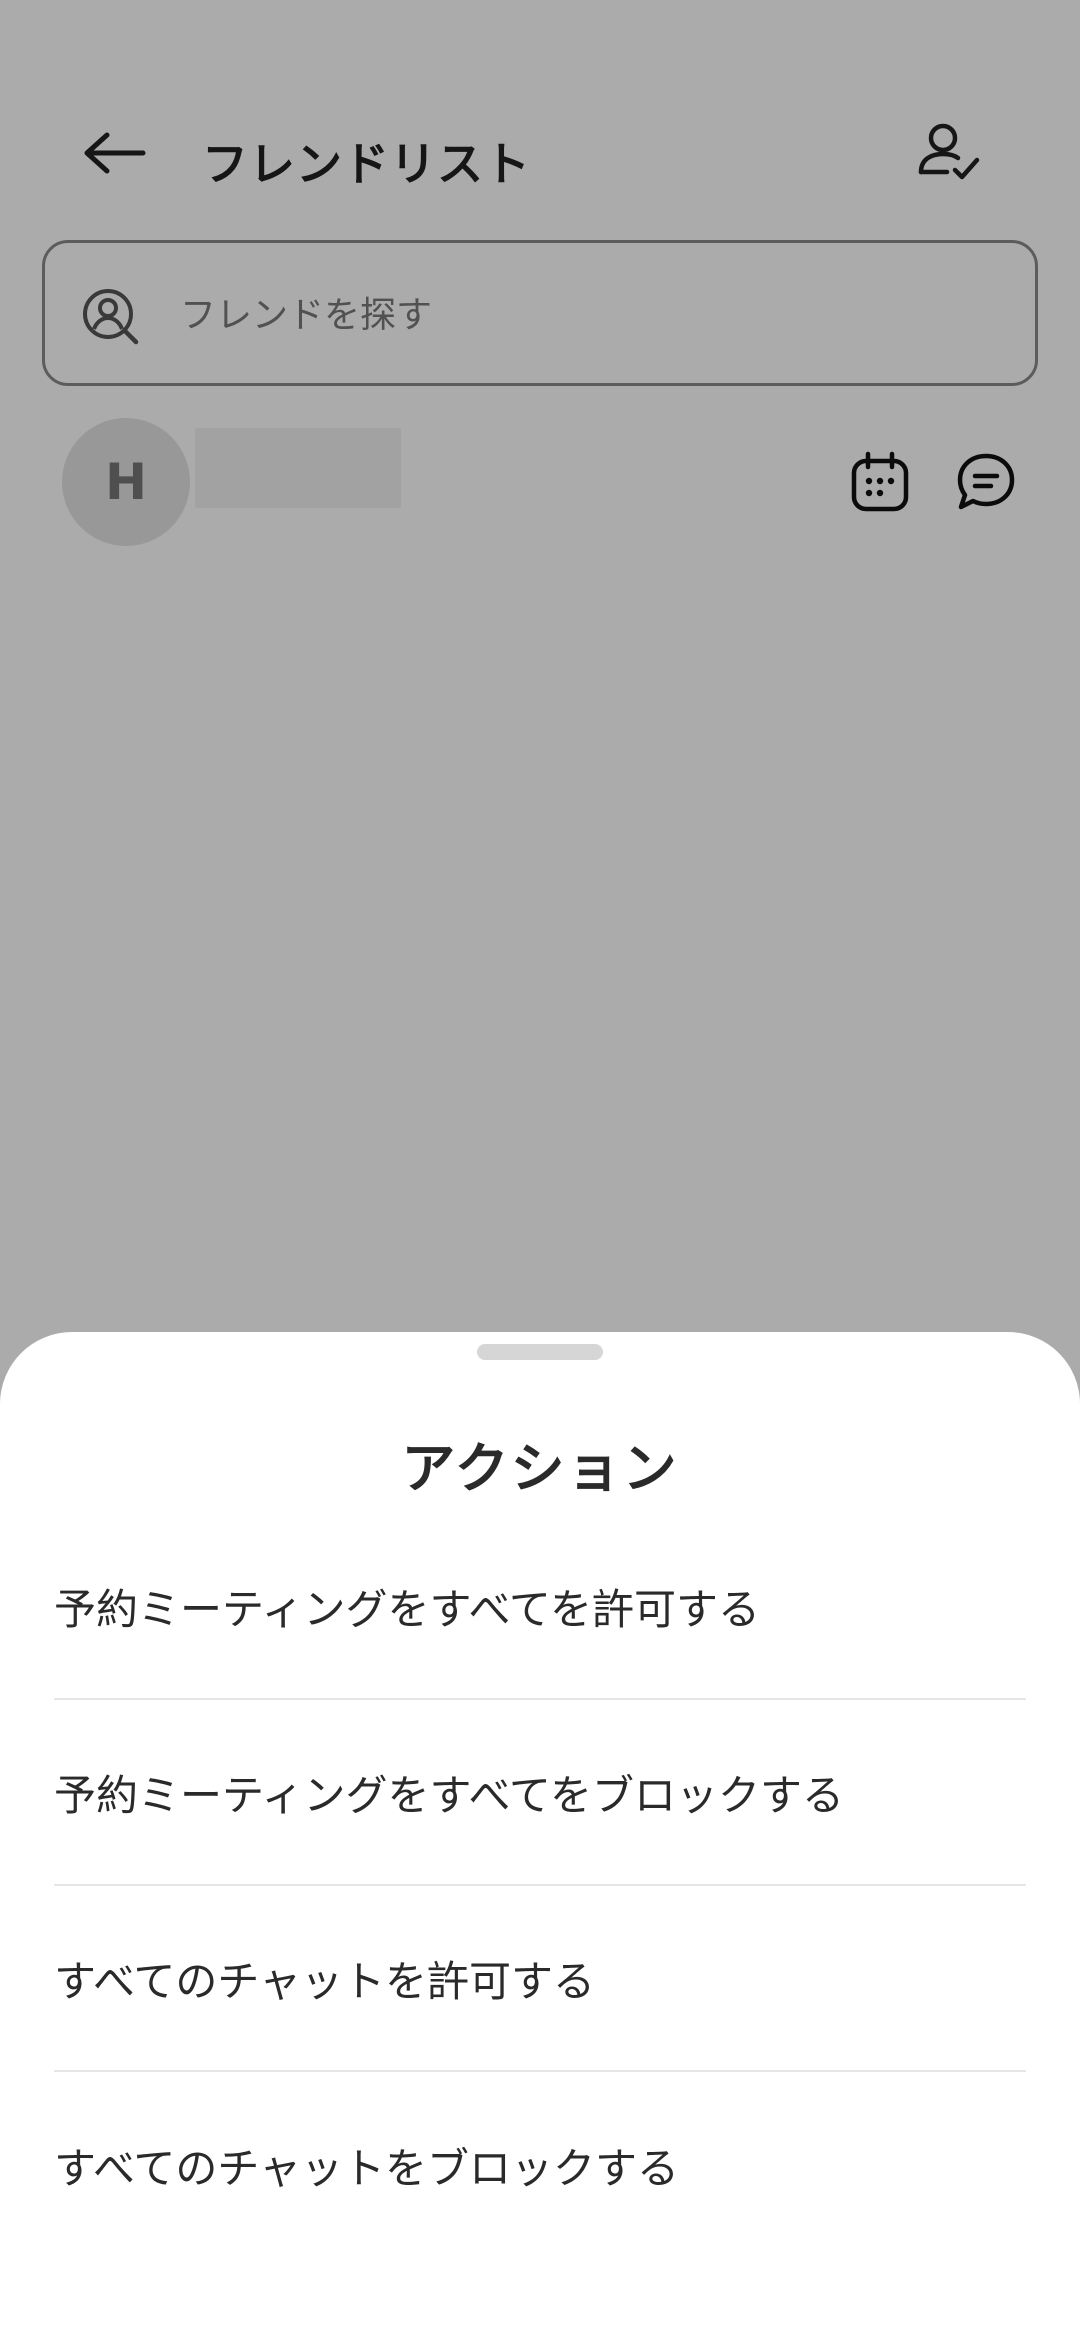 The width and height of the screenshot is (1080, 2340). Describe the element at coordinates (540, 1352) in the screenshot. I see `sheet-drag-handle` at that location.